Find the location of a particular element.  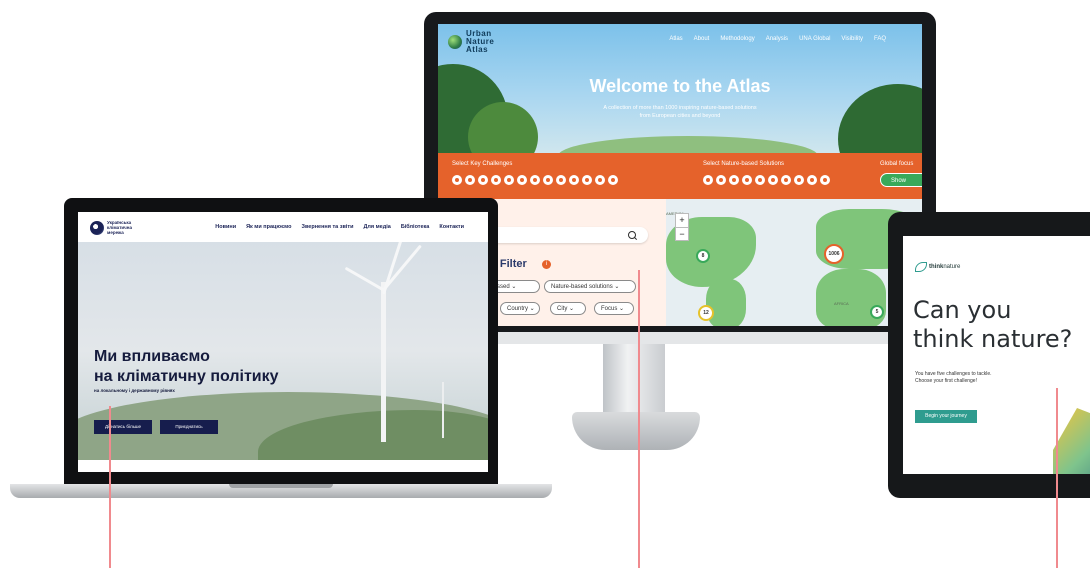

map-central-america is located at coordinates (726, 302).